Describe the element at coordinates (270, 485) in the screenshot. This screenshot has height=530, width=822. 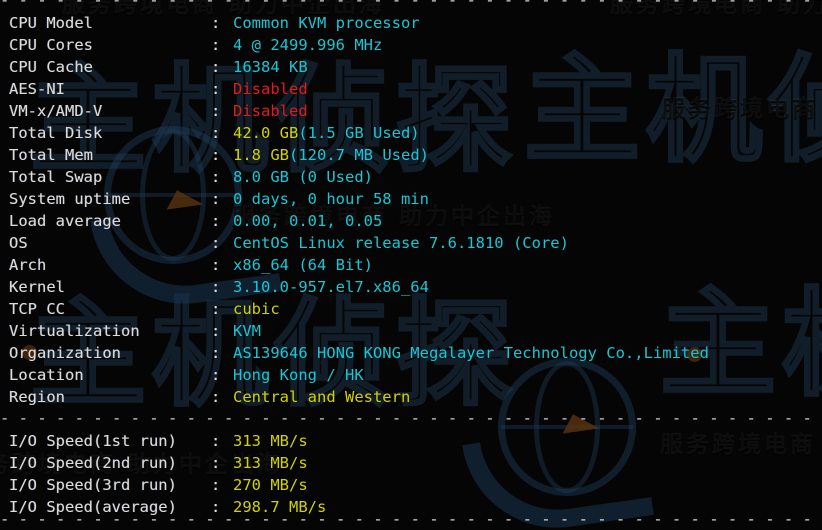
I see `iospeed-value: 270 MB/s` at that location.